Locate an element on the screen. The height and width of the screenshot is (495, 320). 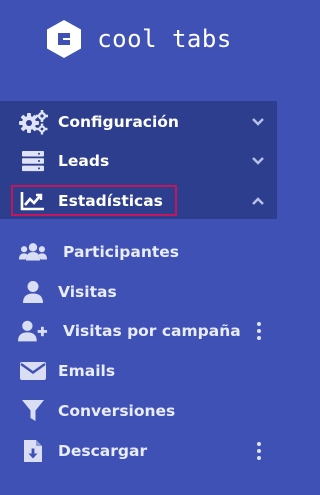
brand-name: cool tabs is located at coordinates (164, 39).